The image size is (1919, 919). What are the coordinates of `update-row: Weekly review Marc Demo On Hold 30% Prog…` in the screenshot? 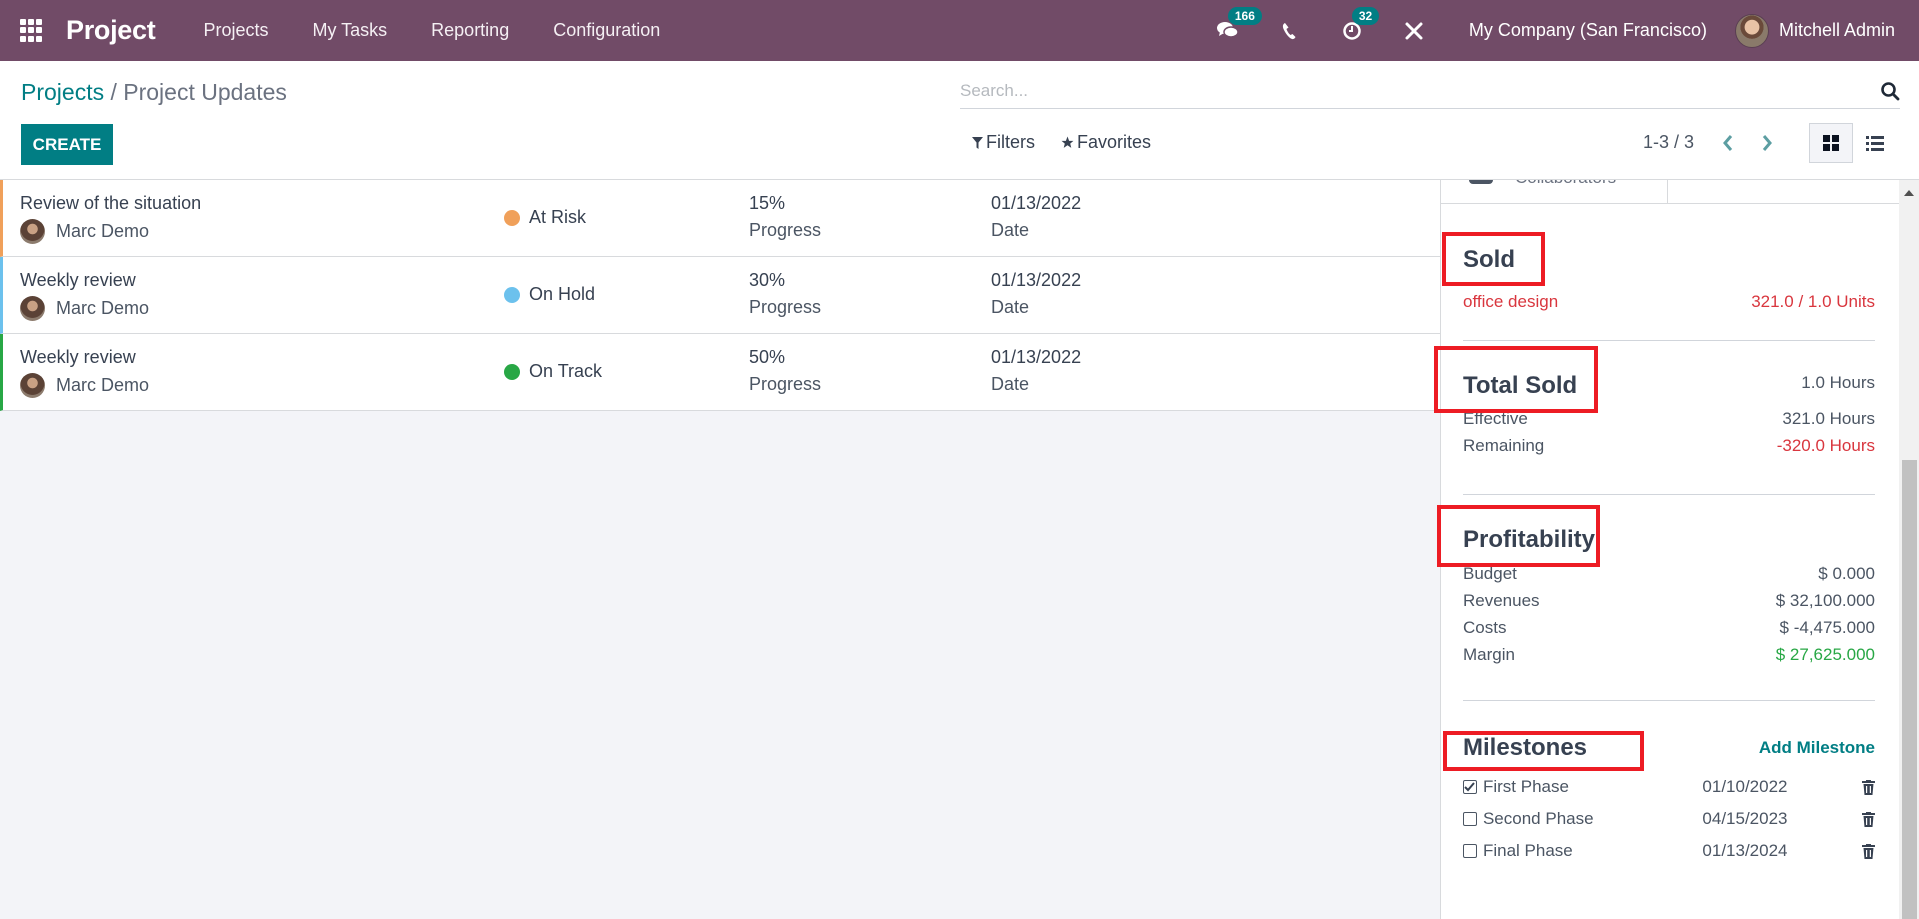 It's located at (720, 295).